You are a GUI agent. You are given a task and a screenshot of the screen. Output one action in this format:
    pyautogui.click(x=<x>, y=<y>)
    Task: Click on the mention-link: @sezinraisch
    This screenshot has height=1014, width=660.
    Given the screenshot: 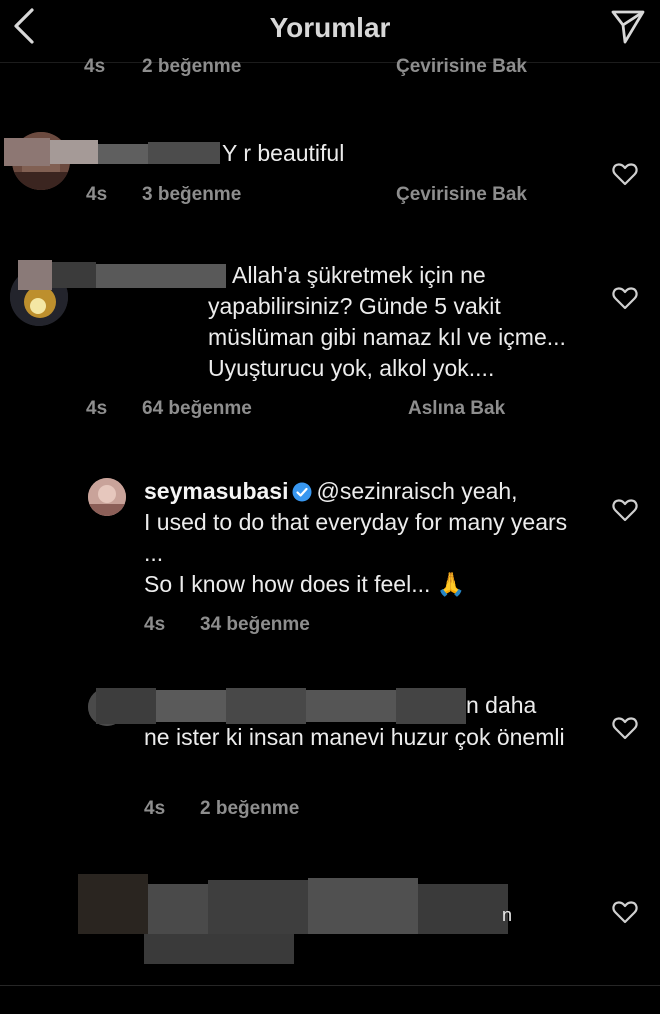 What is the action you would take?
    pyautogui.click(x=385, y=491)
    